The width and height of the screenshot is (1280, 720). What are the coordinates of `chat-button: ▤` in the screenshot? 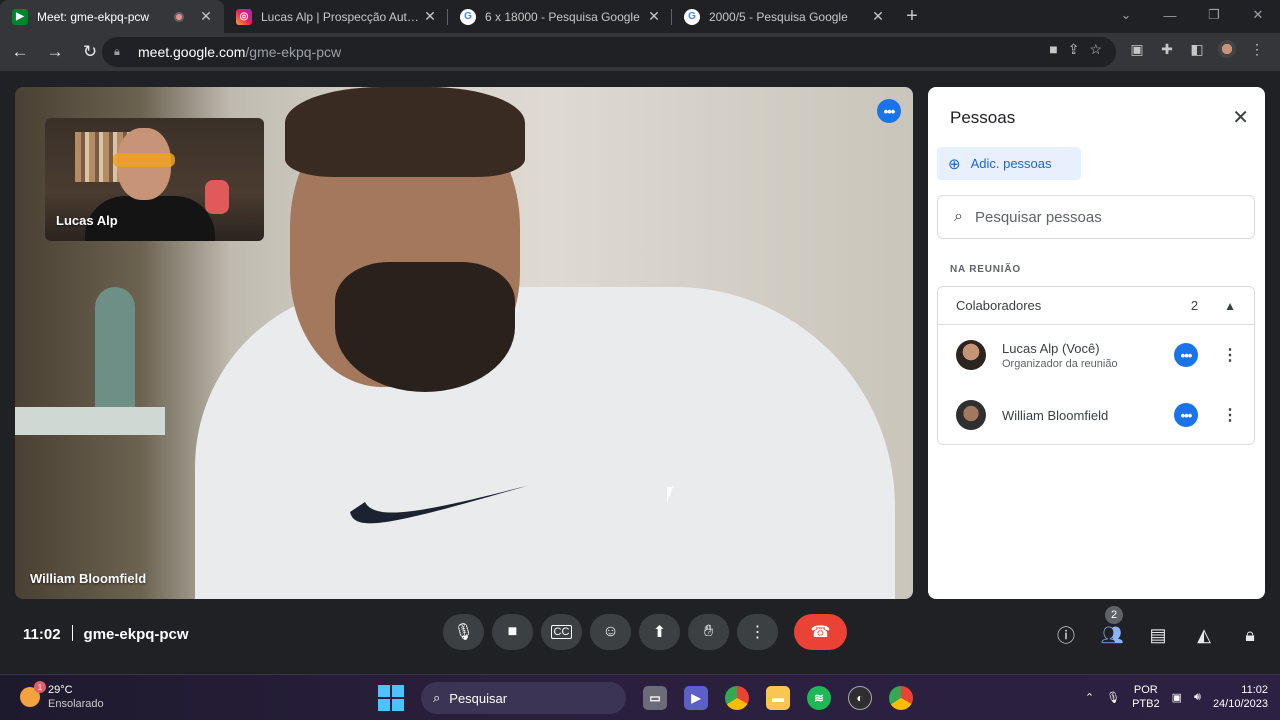 It's located at (1158, 635).